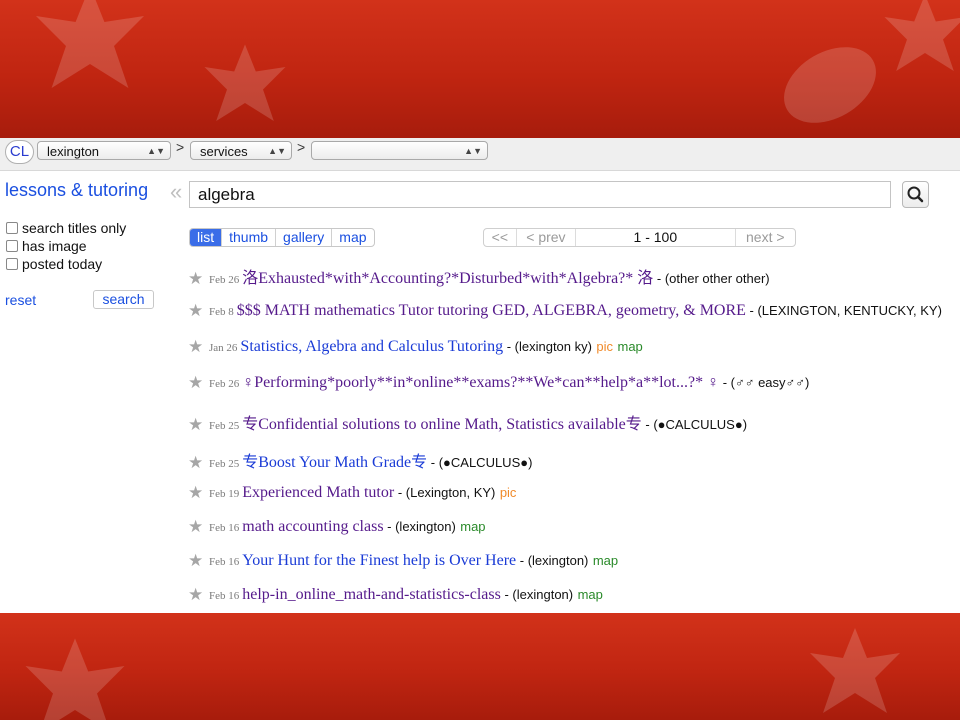 Image resolution: width=960 pixels, height=720 pixels. Describe the element at coordinates (480, 666) in the screenshot. I see `bottom-background-band` at that location.